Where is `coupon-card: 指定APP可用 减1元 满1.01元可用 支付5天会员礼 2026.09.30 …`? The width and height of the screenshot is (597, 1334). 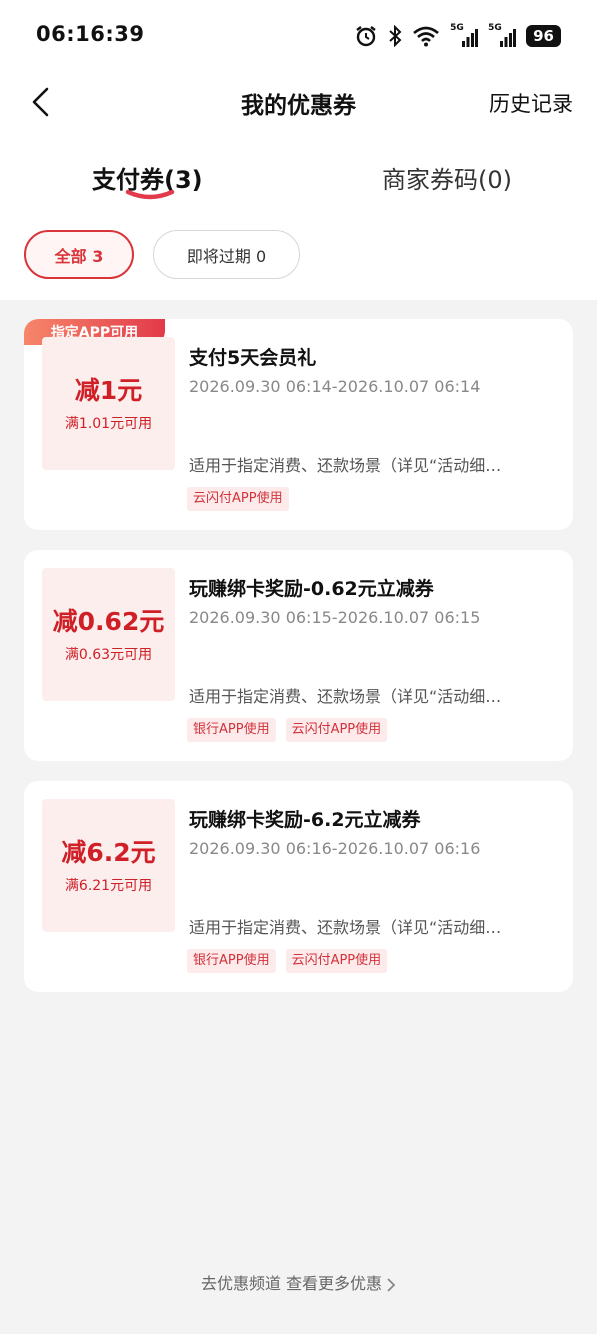 coupon-card: 指定APP可用 减1元 满1.01元可用 支付5天会员礼 2026.09.30 … is located at coordinates (298, 424).